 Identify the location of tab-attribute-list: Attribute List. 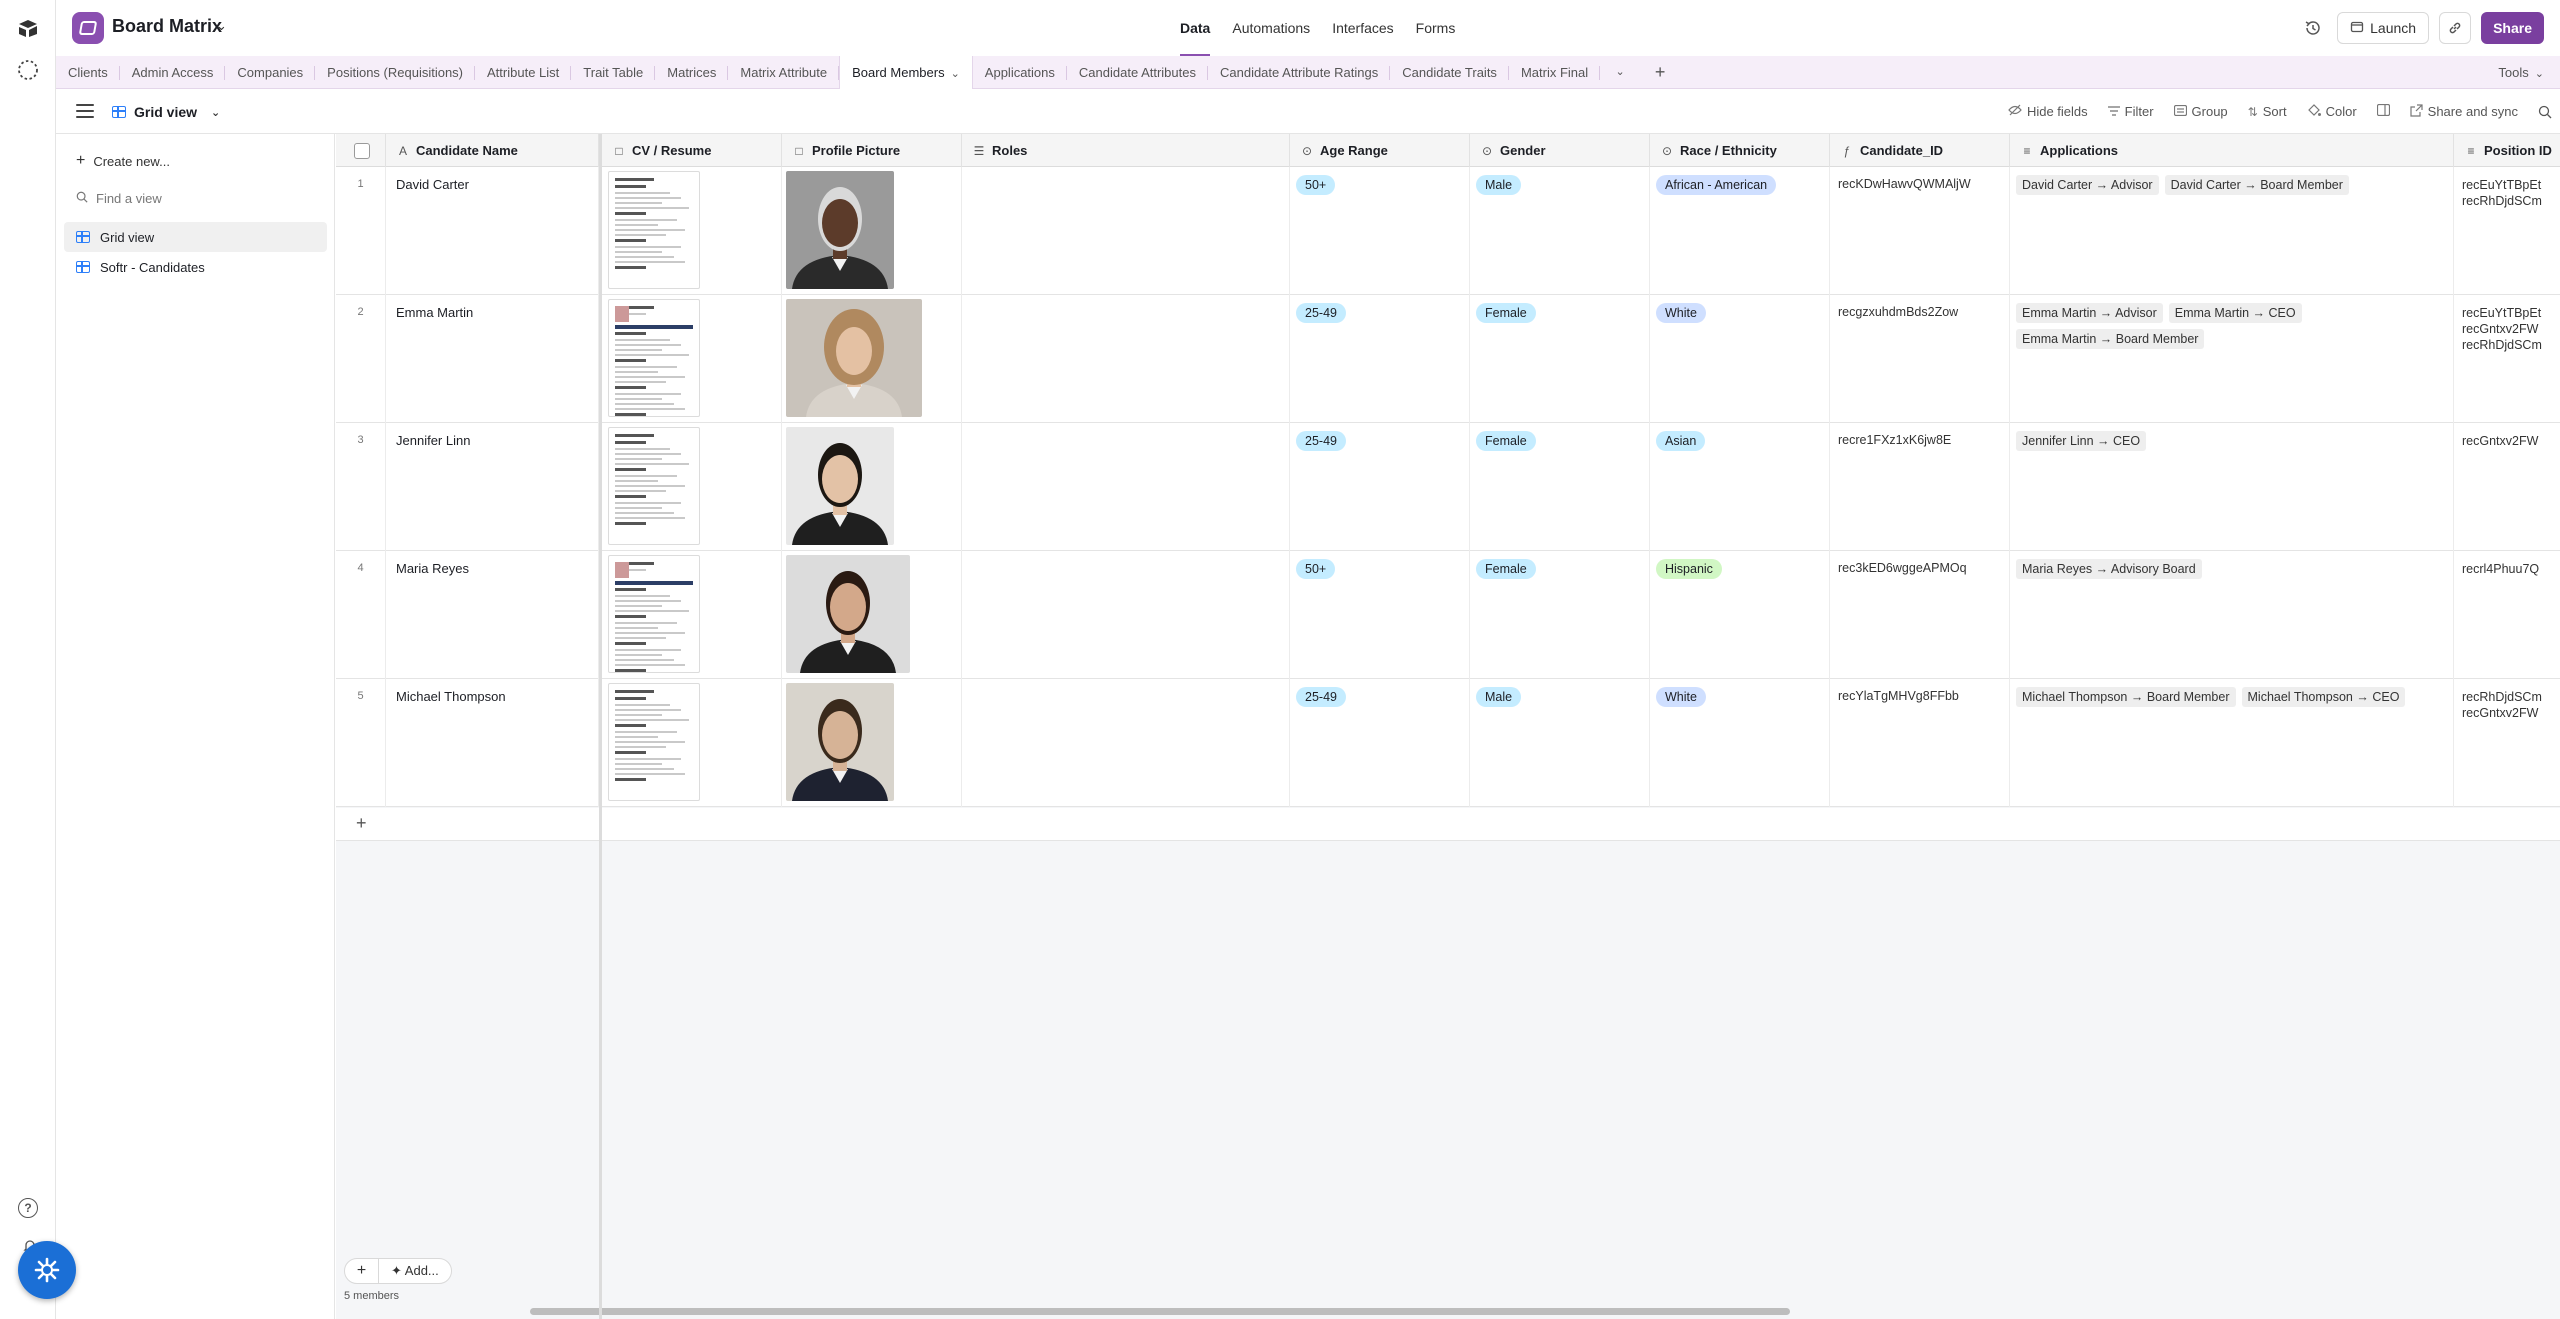
(523, 72).